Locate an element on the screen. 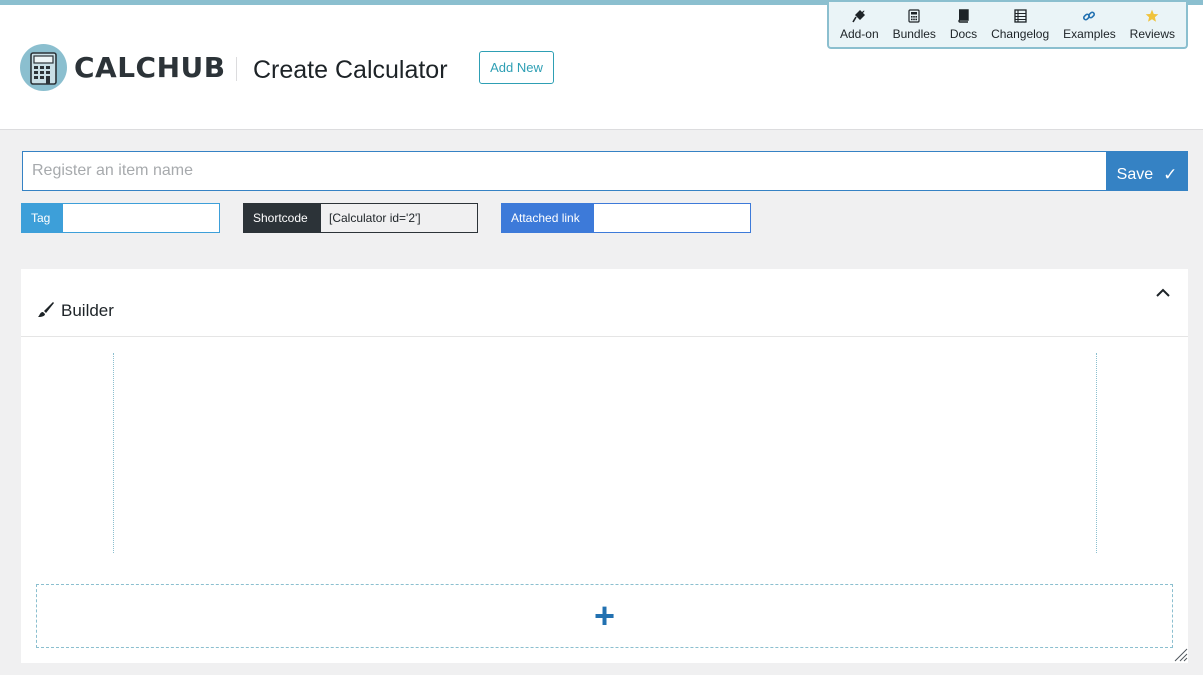  chevron-up-icon is located at coordinates (1163, 293).